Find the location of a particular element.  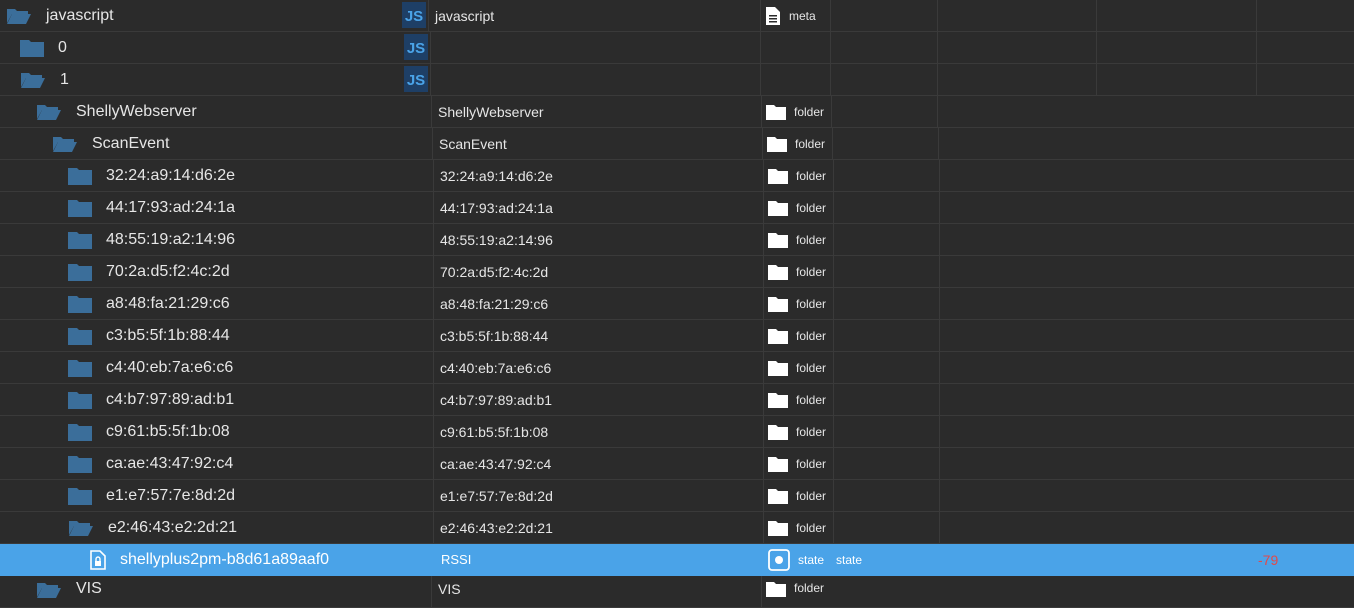

row-name: c4:40:eb:7a:e6:c6 is located at coordinates (170, 367).